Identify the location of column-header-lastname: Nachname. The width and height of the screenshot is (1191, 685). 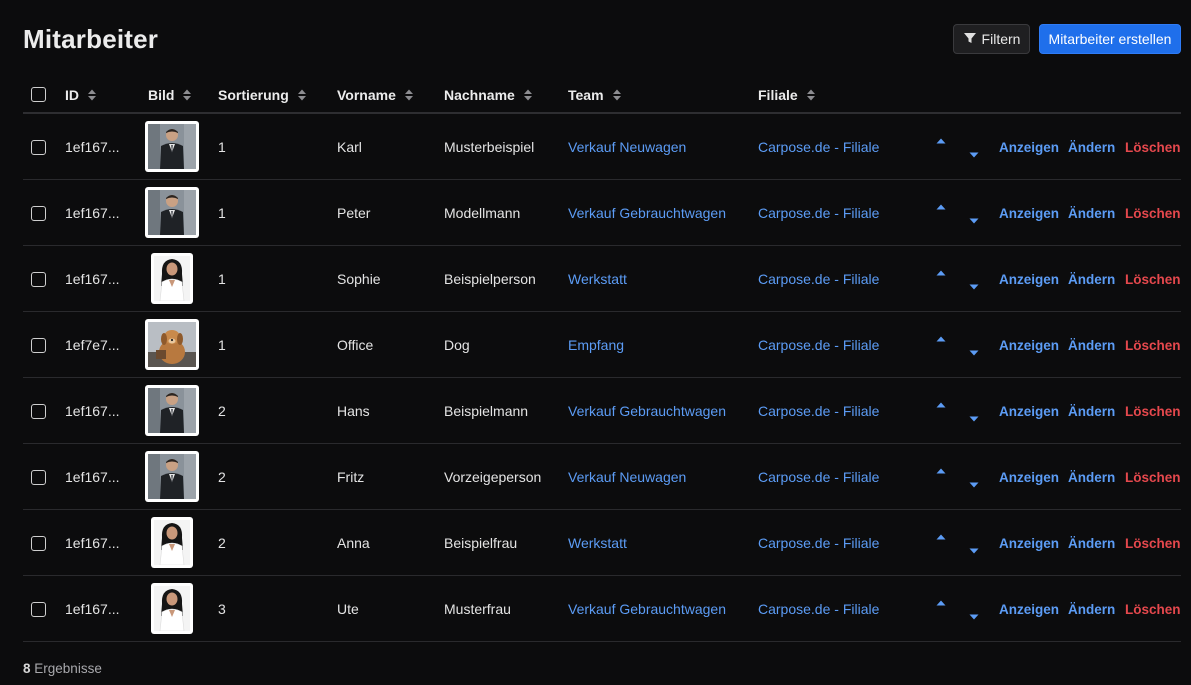
(488, 95).